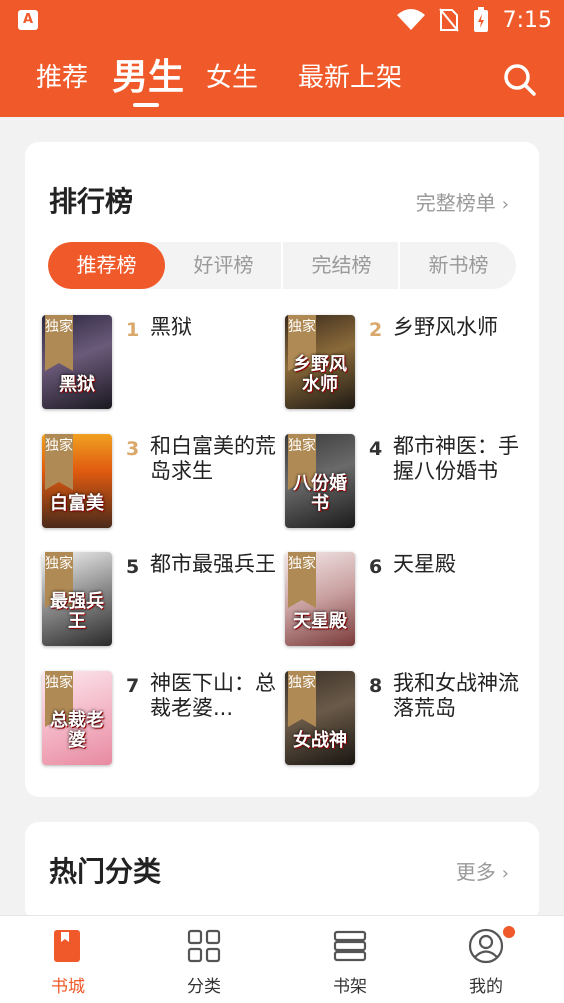  What do you see at coordinates (520, 80) in the screenshot?
I see `search-icon` at bounding box center [520, 80].